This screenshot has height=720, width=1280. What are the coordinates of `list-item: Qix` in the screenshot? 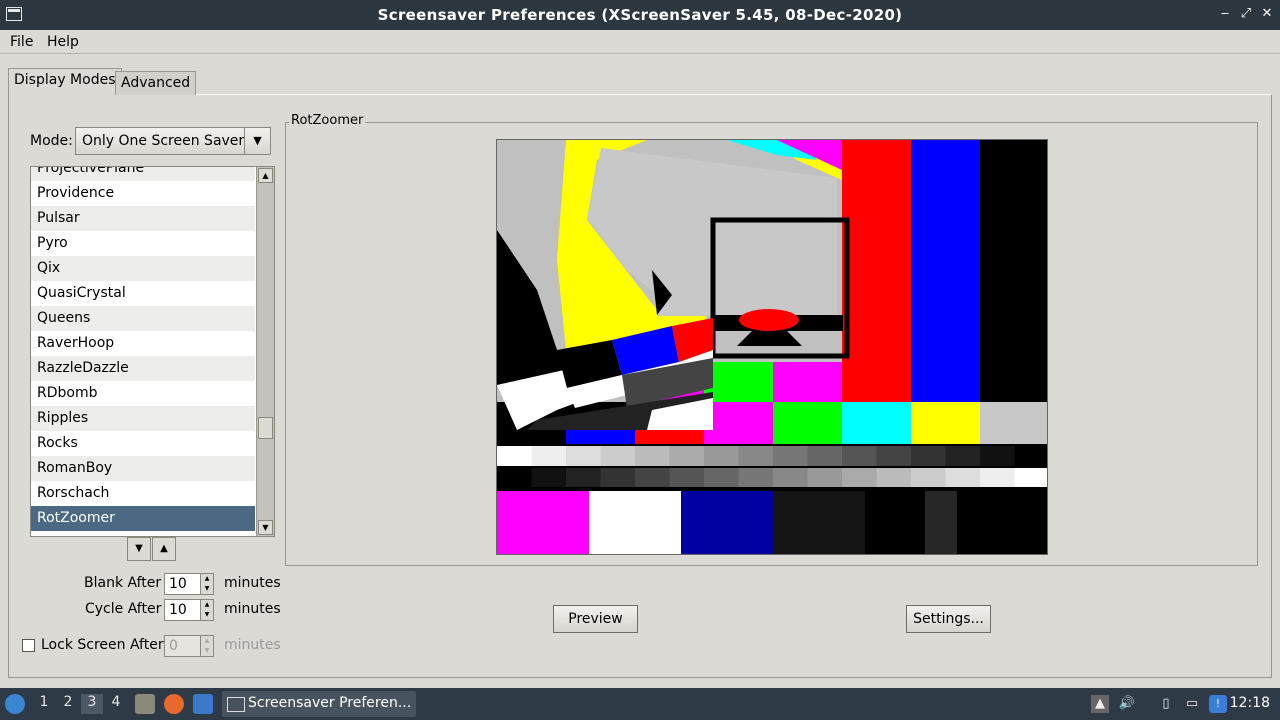 It's located at (143, 268).